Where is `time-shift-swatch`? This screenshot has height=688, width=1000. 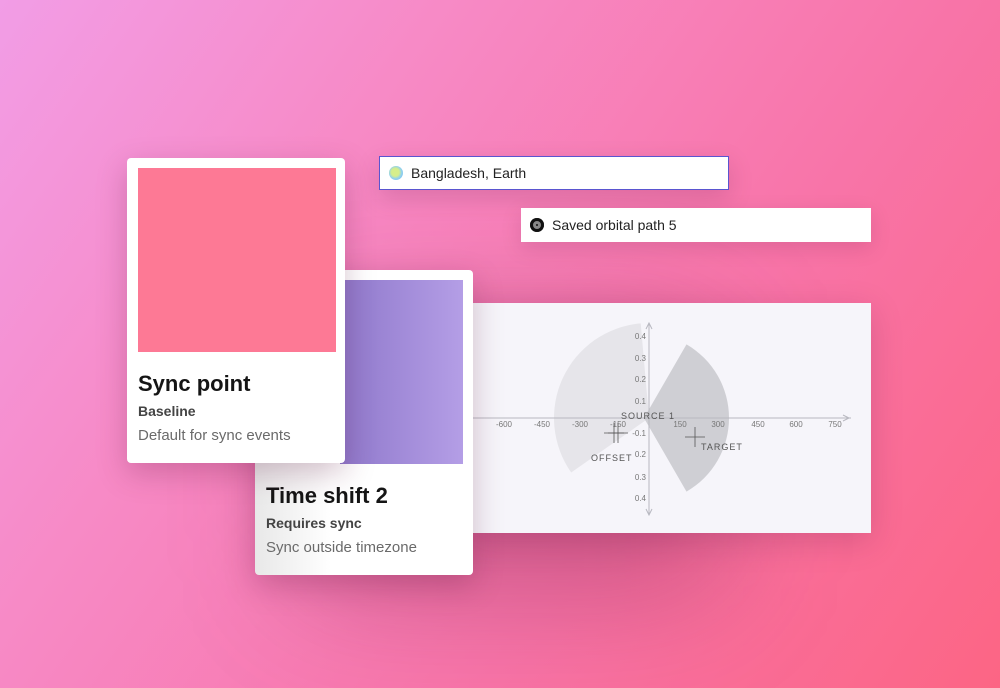 time-shift-swatch is located at coordinates (401, 372).